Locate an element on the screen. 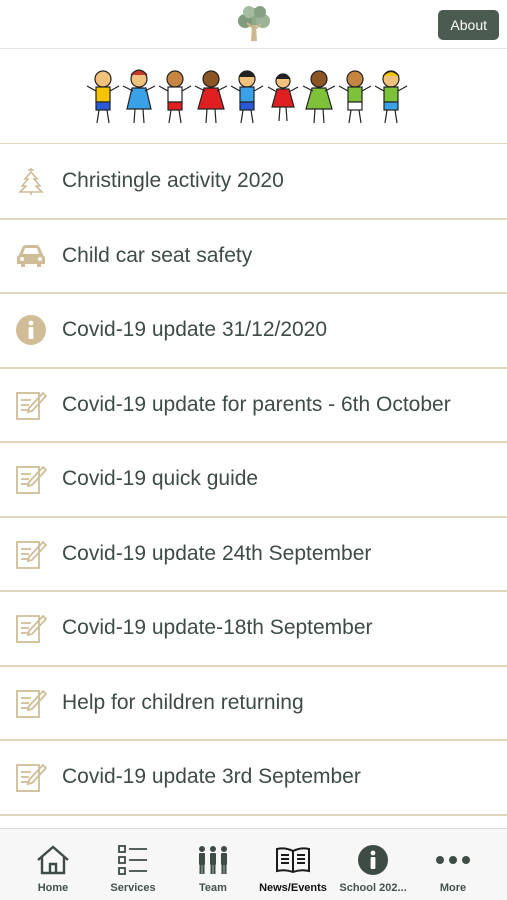  tab-services: Services is located at coordinates (133, 864).